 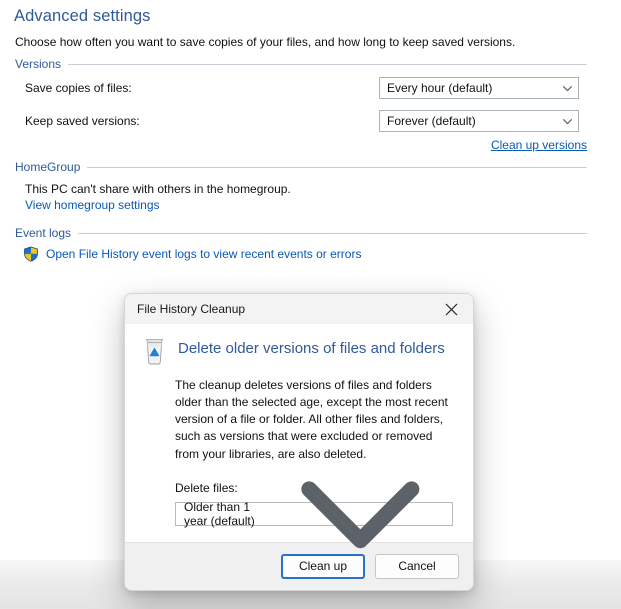 I want to click on clean-up-versions-link: Clean up versions, so click(x=539, y=145).